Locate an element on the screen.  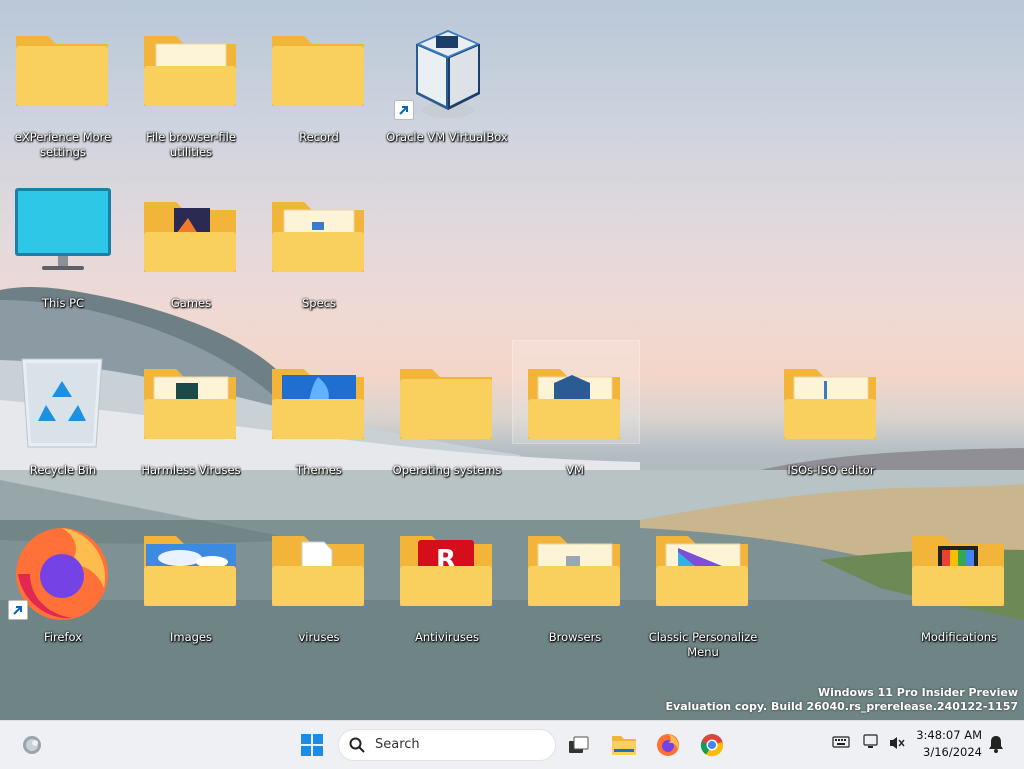
desktop-icon-this-pc: This PC is located at coordinates (60, 258).